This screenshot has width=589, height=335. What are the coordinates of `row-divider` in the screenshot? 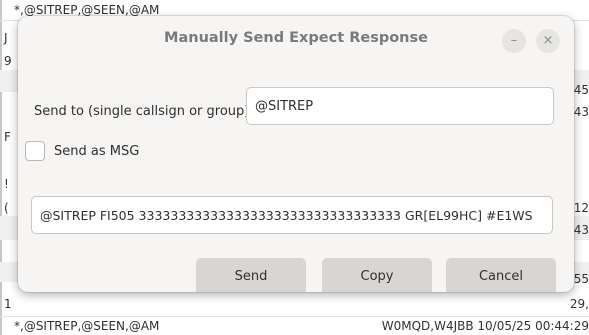 It's located at (294, 316).